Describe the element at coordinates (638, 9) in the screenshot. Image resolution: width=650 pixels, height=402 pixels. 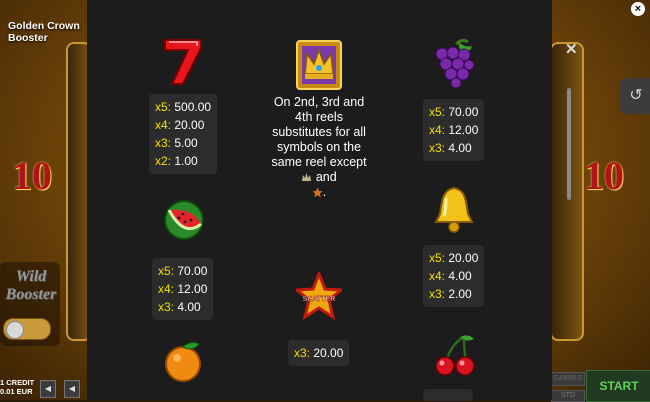
I see `close-icon: ×` at that location.